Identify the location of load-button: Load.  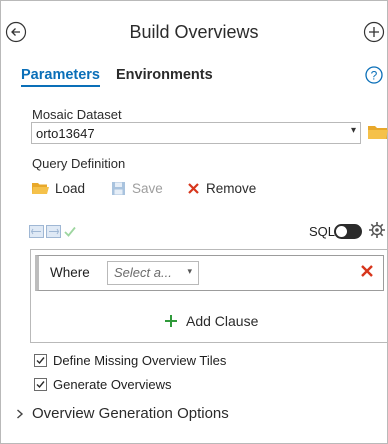
(58, 188).